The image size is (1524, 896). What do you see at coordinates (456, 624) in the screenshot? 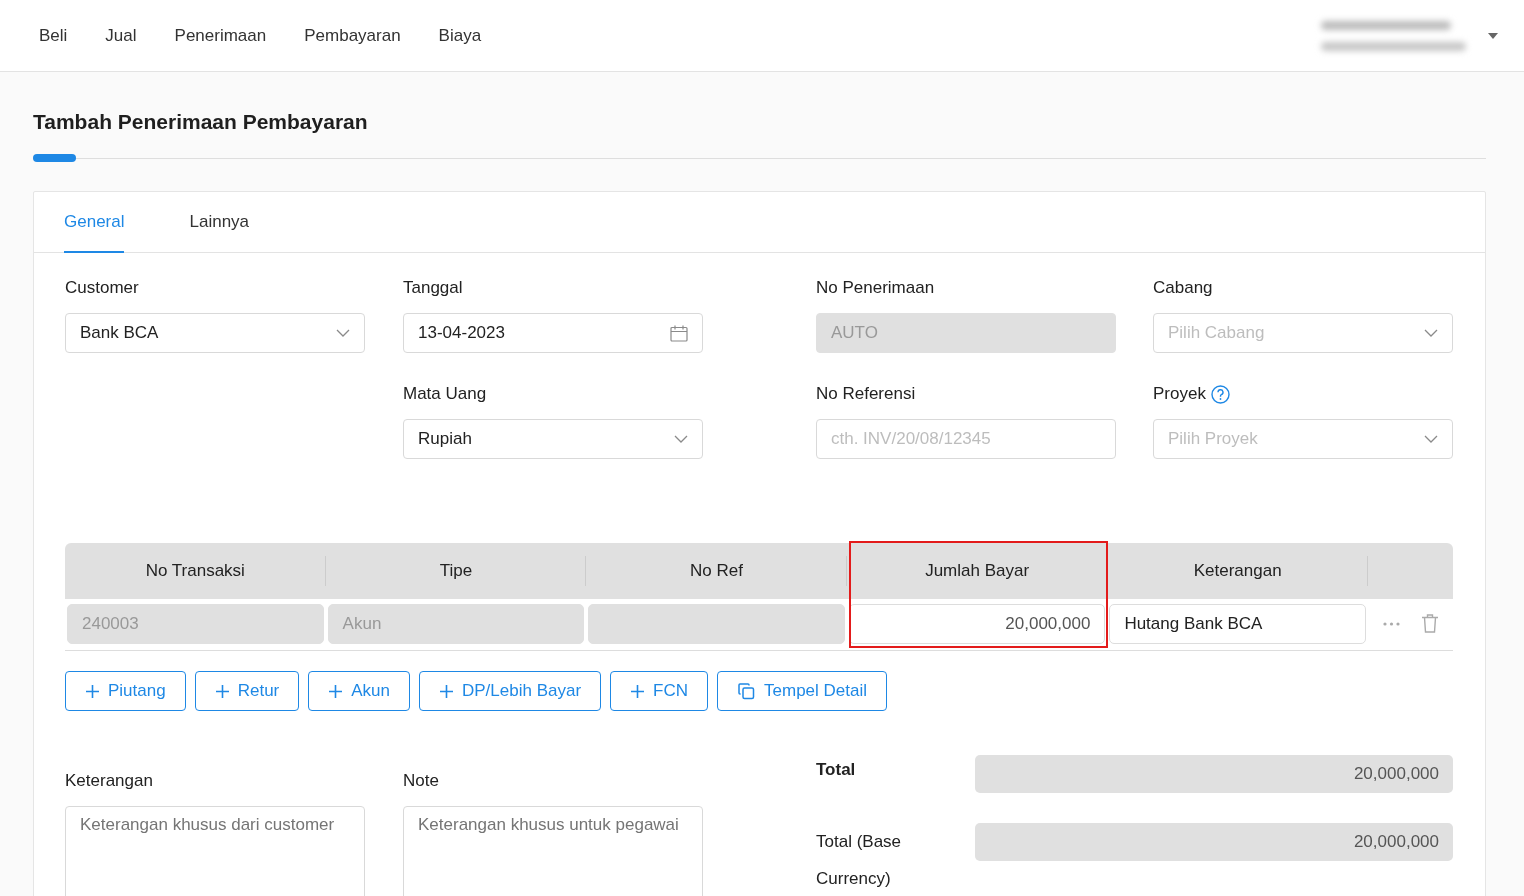
I see `readonly-cell-field: Akun` at bounding box center [456, 624].